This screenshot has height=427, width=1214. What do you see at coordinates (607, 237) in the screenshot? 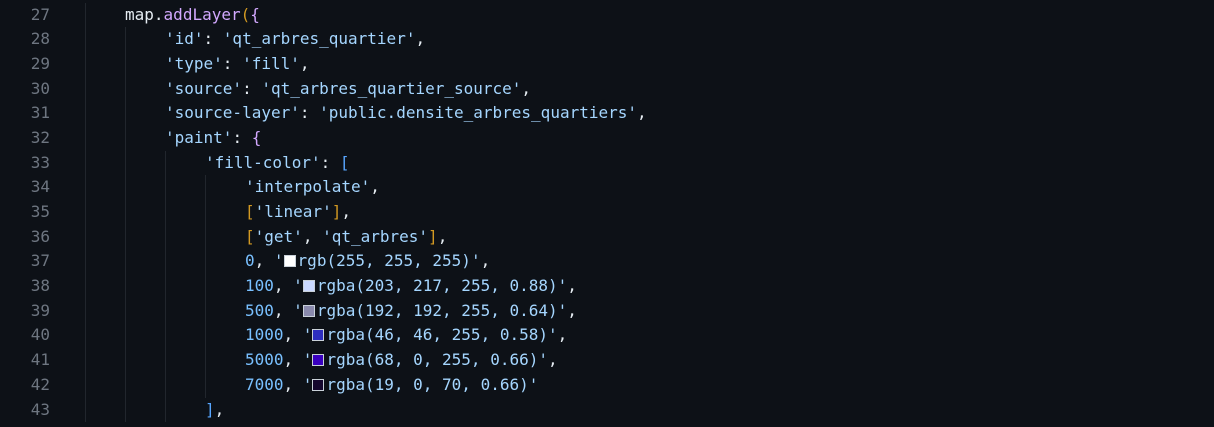
I see `code-line: 36 ['get', 'qt_arbres'],` at bounding box center [607, 237].